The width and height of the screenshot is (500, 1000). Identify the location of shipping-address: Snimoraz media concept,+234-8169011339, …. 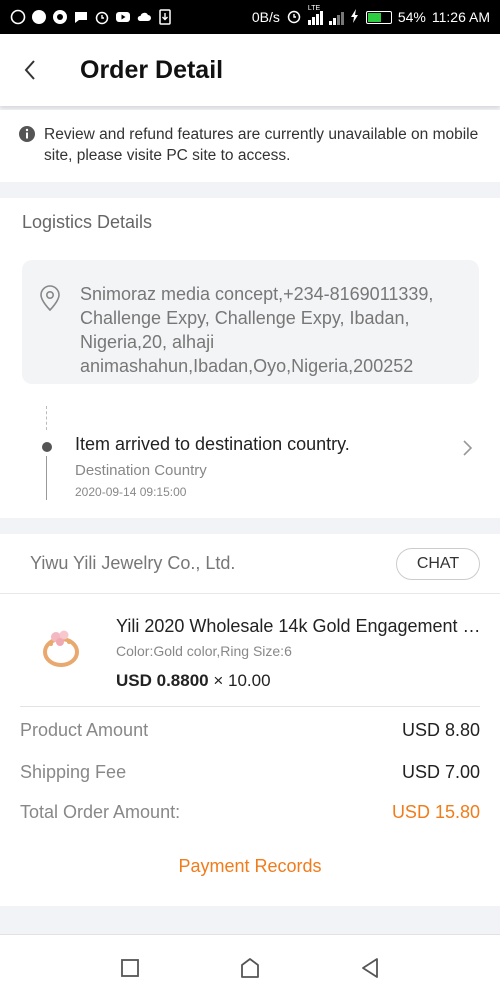
(257, 330).